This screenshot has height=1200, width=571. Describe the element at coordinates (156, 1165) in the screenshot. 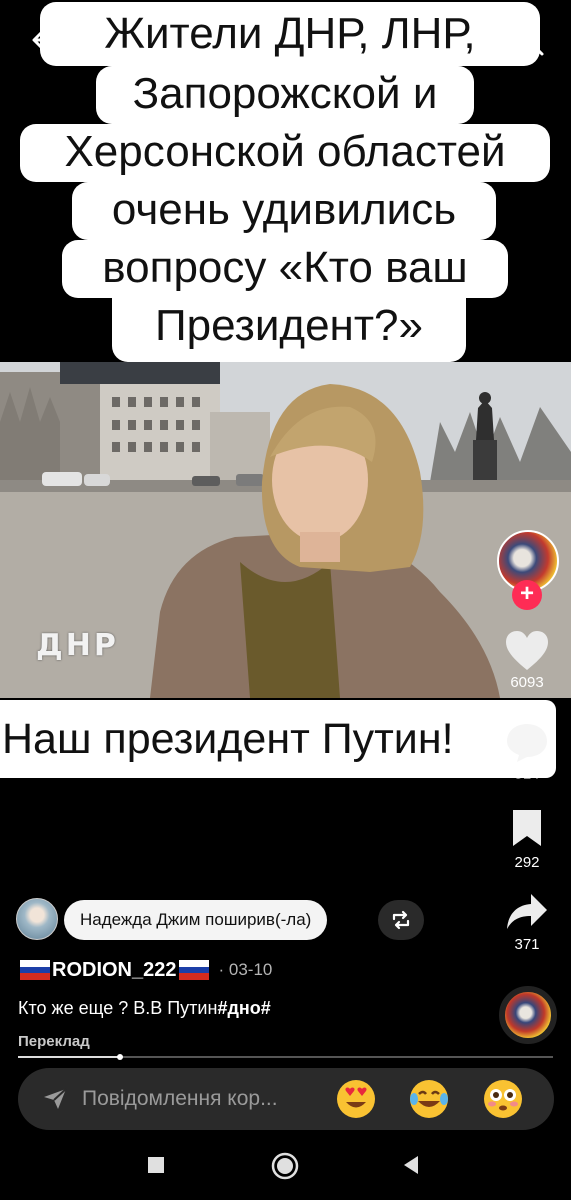

I see `recents-icon` at that location.